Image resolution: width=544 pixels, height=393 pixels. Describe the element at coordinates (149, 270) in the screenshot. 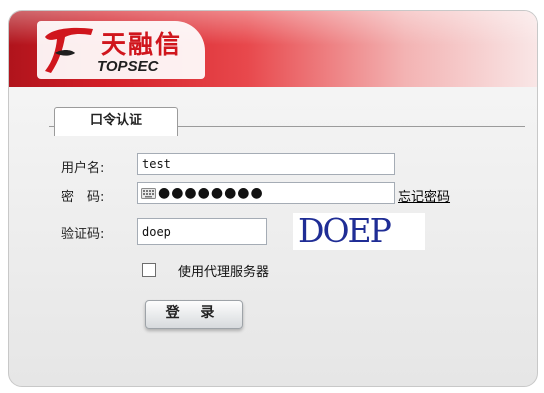

I see `proxy-checkbox` at that location.